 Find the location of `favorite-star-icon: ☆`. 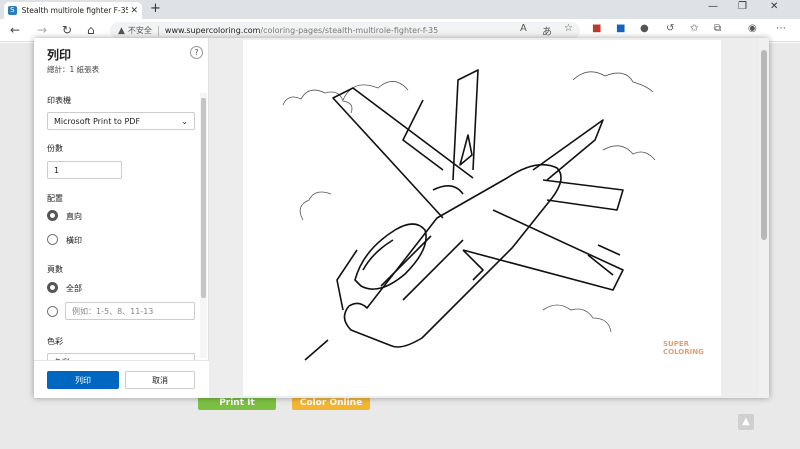

favorite-star-icon: ☆ is located at coordinates (568, 28).